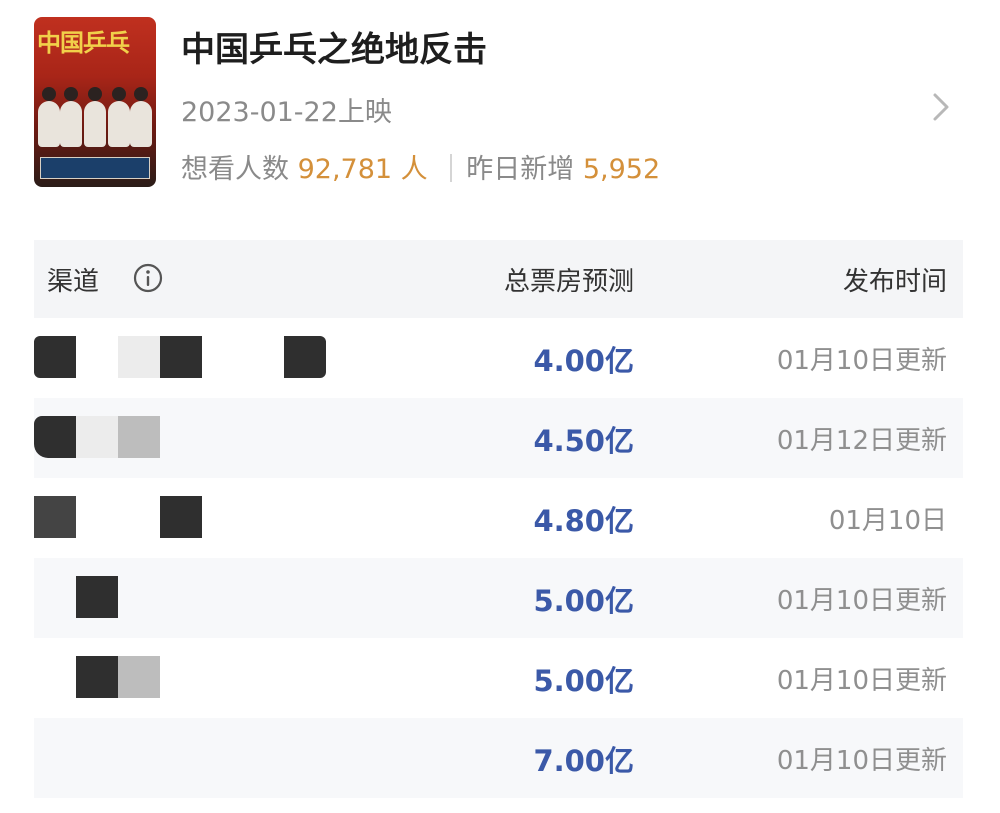  I want to click on publish-time: 01月12日更新, so click(861, 441).